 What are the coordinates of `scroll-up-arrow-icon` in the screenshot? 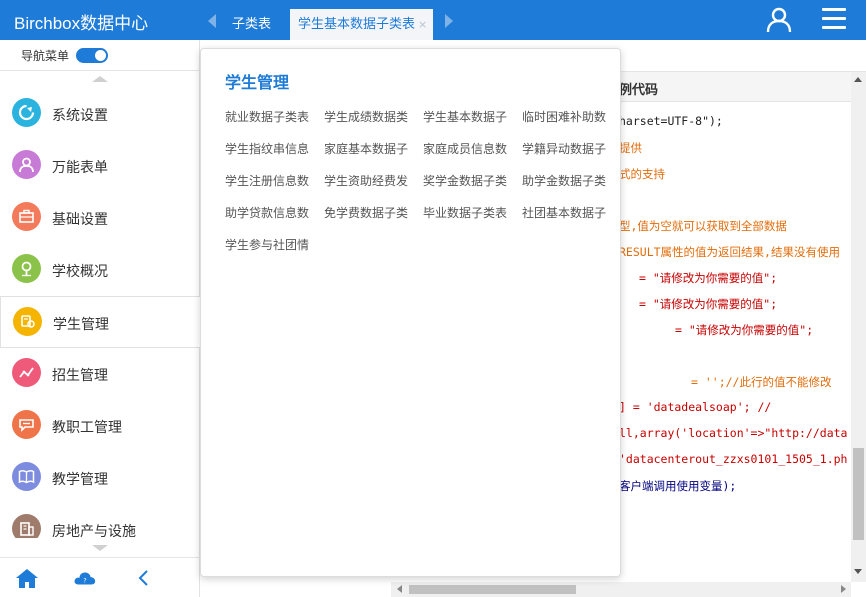 It's located at (858, 79).